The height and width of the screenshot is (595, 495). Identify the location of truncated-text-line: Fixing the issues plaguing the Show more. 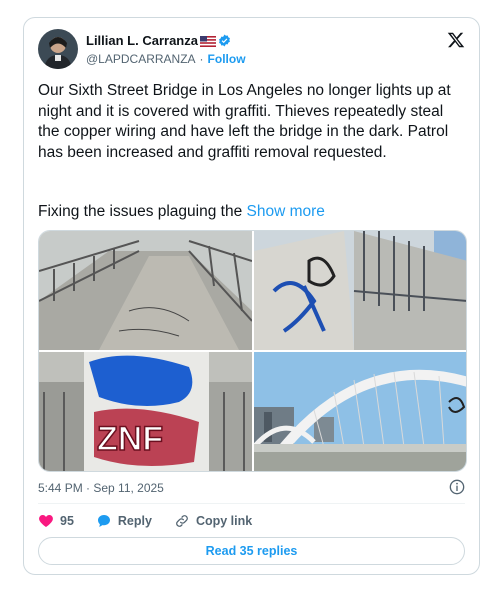
(181, 212).